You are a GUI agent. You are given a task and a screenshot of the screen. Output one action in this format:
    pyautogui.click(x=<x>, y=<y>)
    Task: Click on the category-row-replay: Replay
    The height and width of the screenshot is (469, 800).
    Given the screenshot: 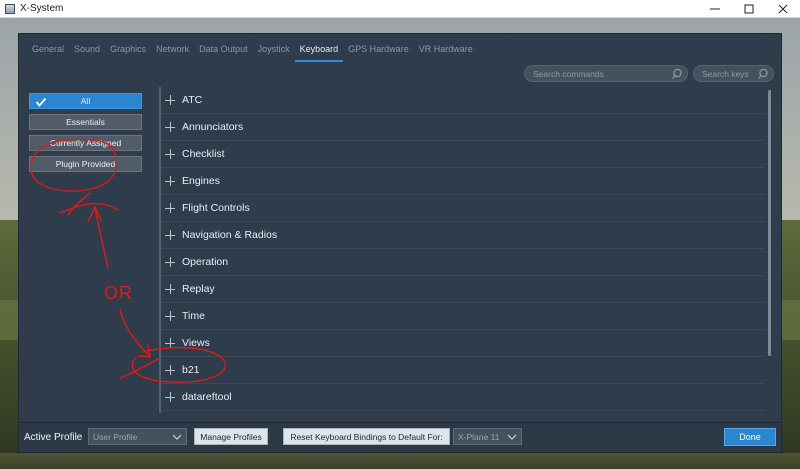 What is the action you would take?
    pyautogui.click(x=463, y=289)
    